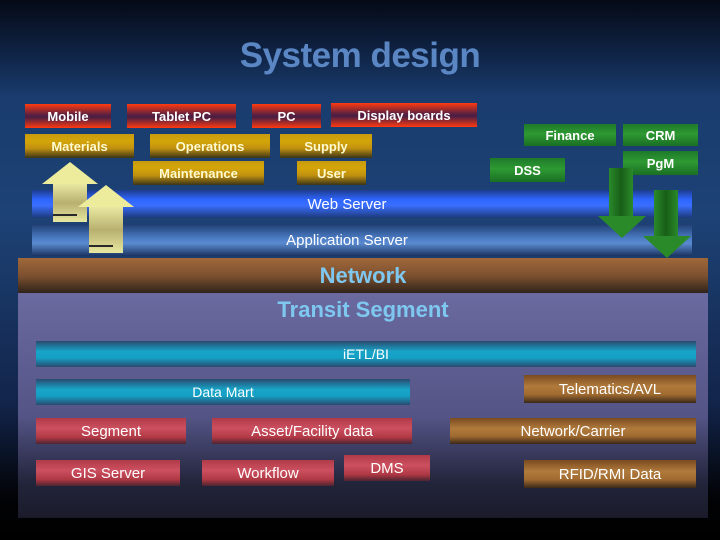  Describe the element at coordinates (79, 146) in the screenshot. I see `module-materials: Materials` at that location.